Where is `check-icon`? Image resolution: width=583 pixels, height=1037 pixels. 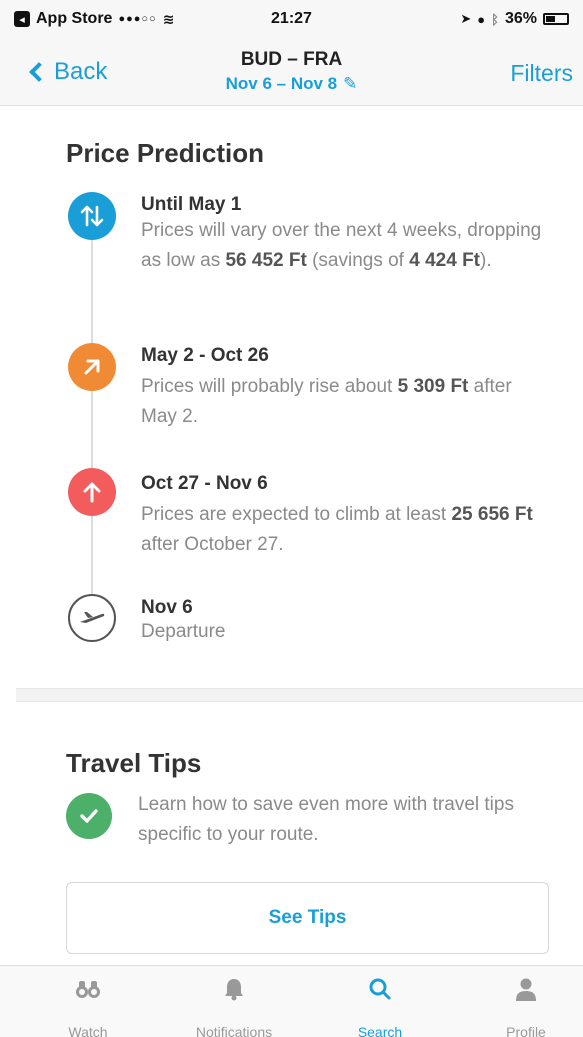 check-icon is located at coordinates (89, 816).